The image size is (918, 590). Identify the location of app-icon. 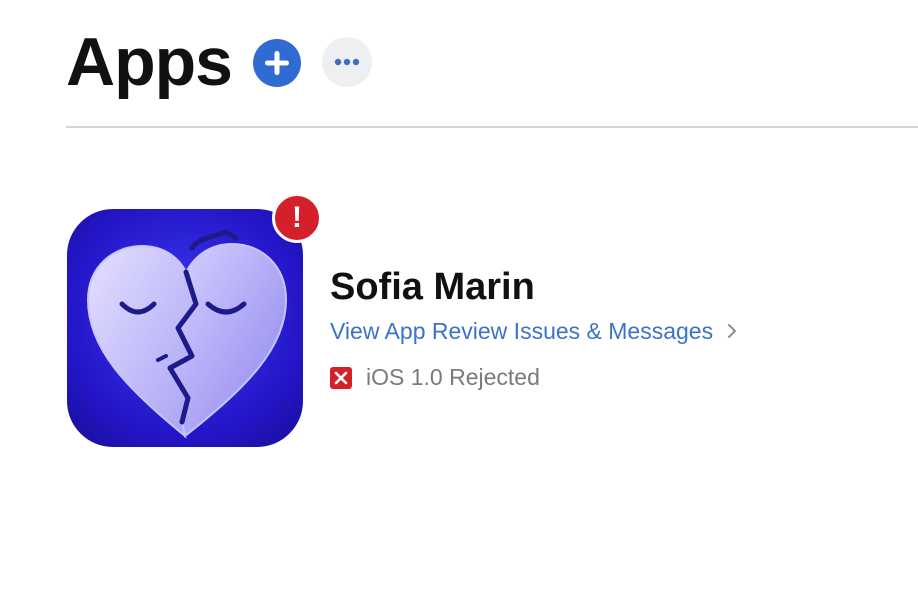
(185, 328).